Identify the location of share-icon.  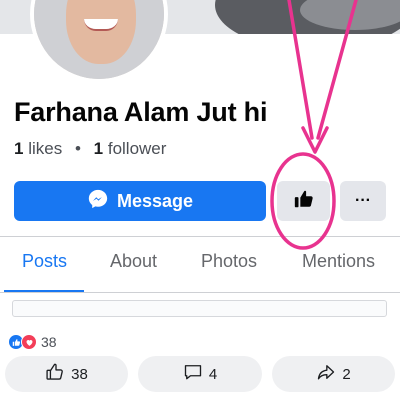
(326, 374).